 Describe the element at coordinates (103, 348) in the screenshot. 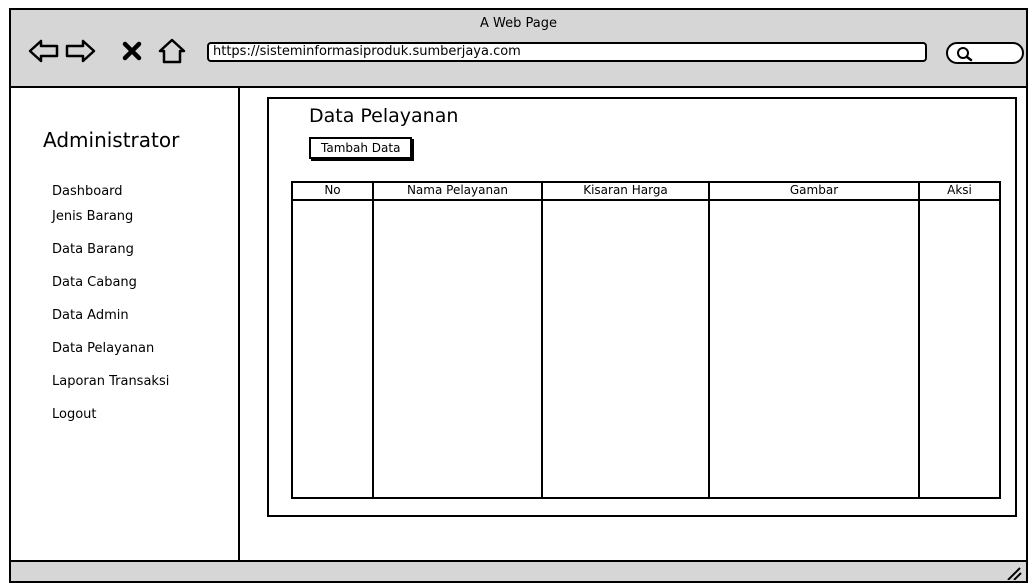

I see `sidebar-item-data-pelayanan: Data Pelayanan` at that location.